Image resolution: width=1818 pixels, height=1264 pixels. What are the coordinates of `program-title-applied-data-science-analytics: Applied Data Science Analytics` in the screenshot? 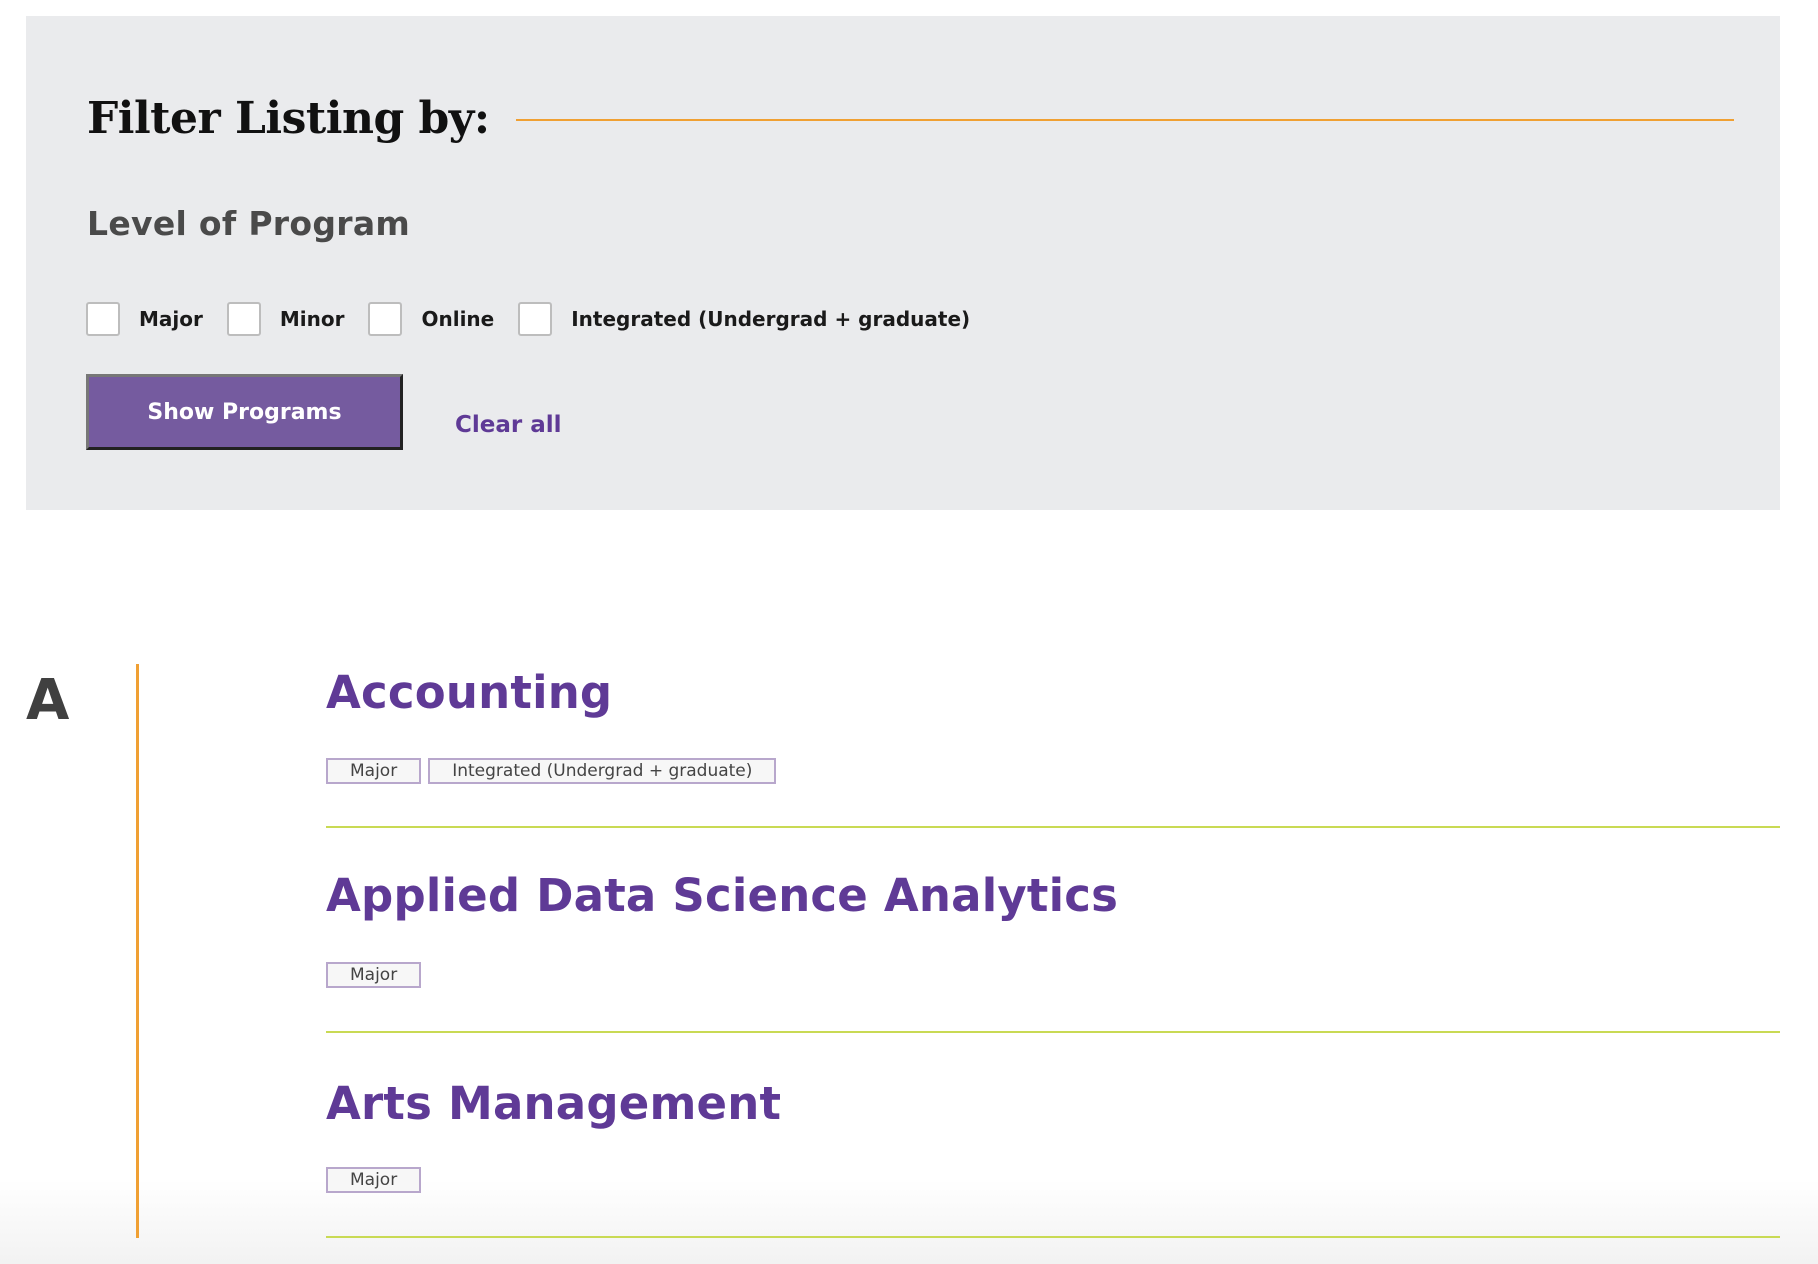 It's located at (722, 895).